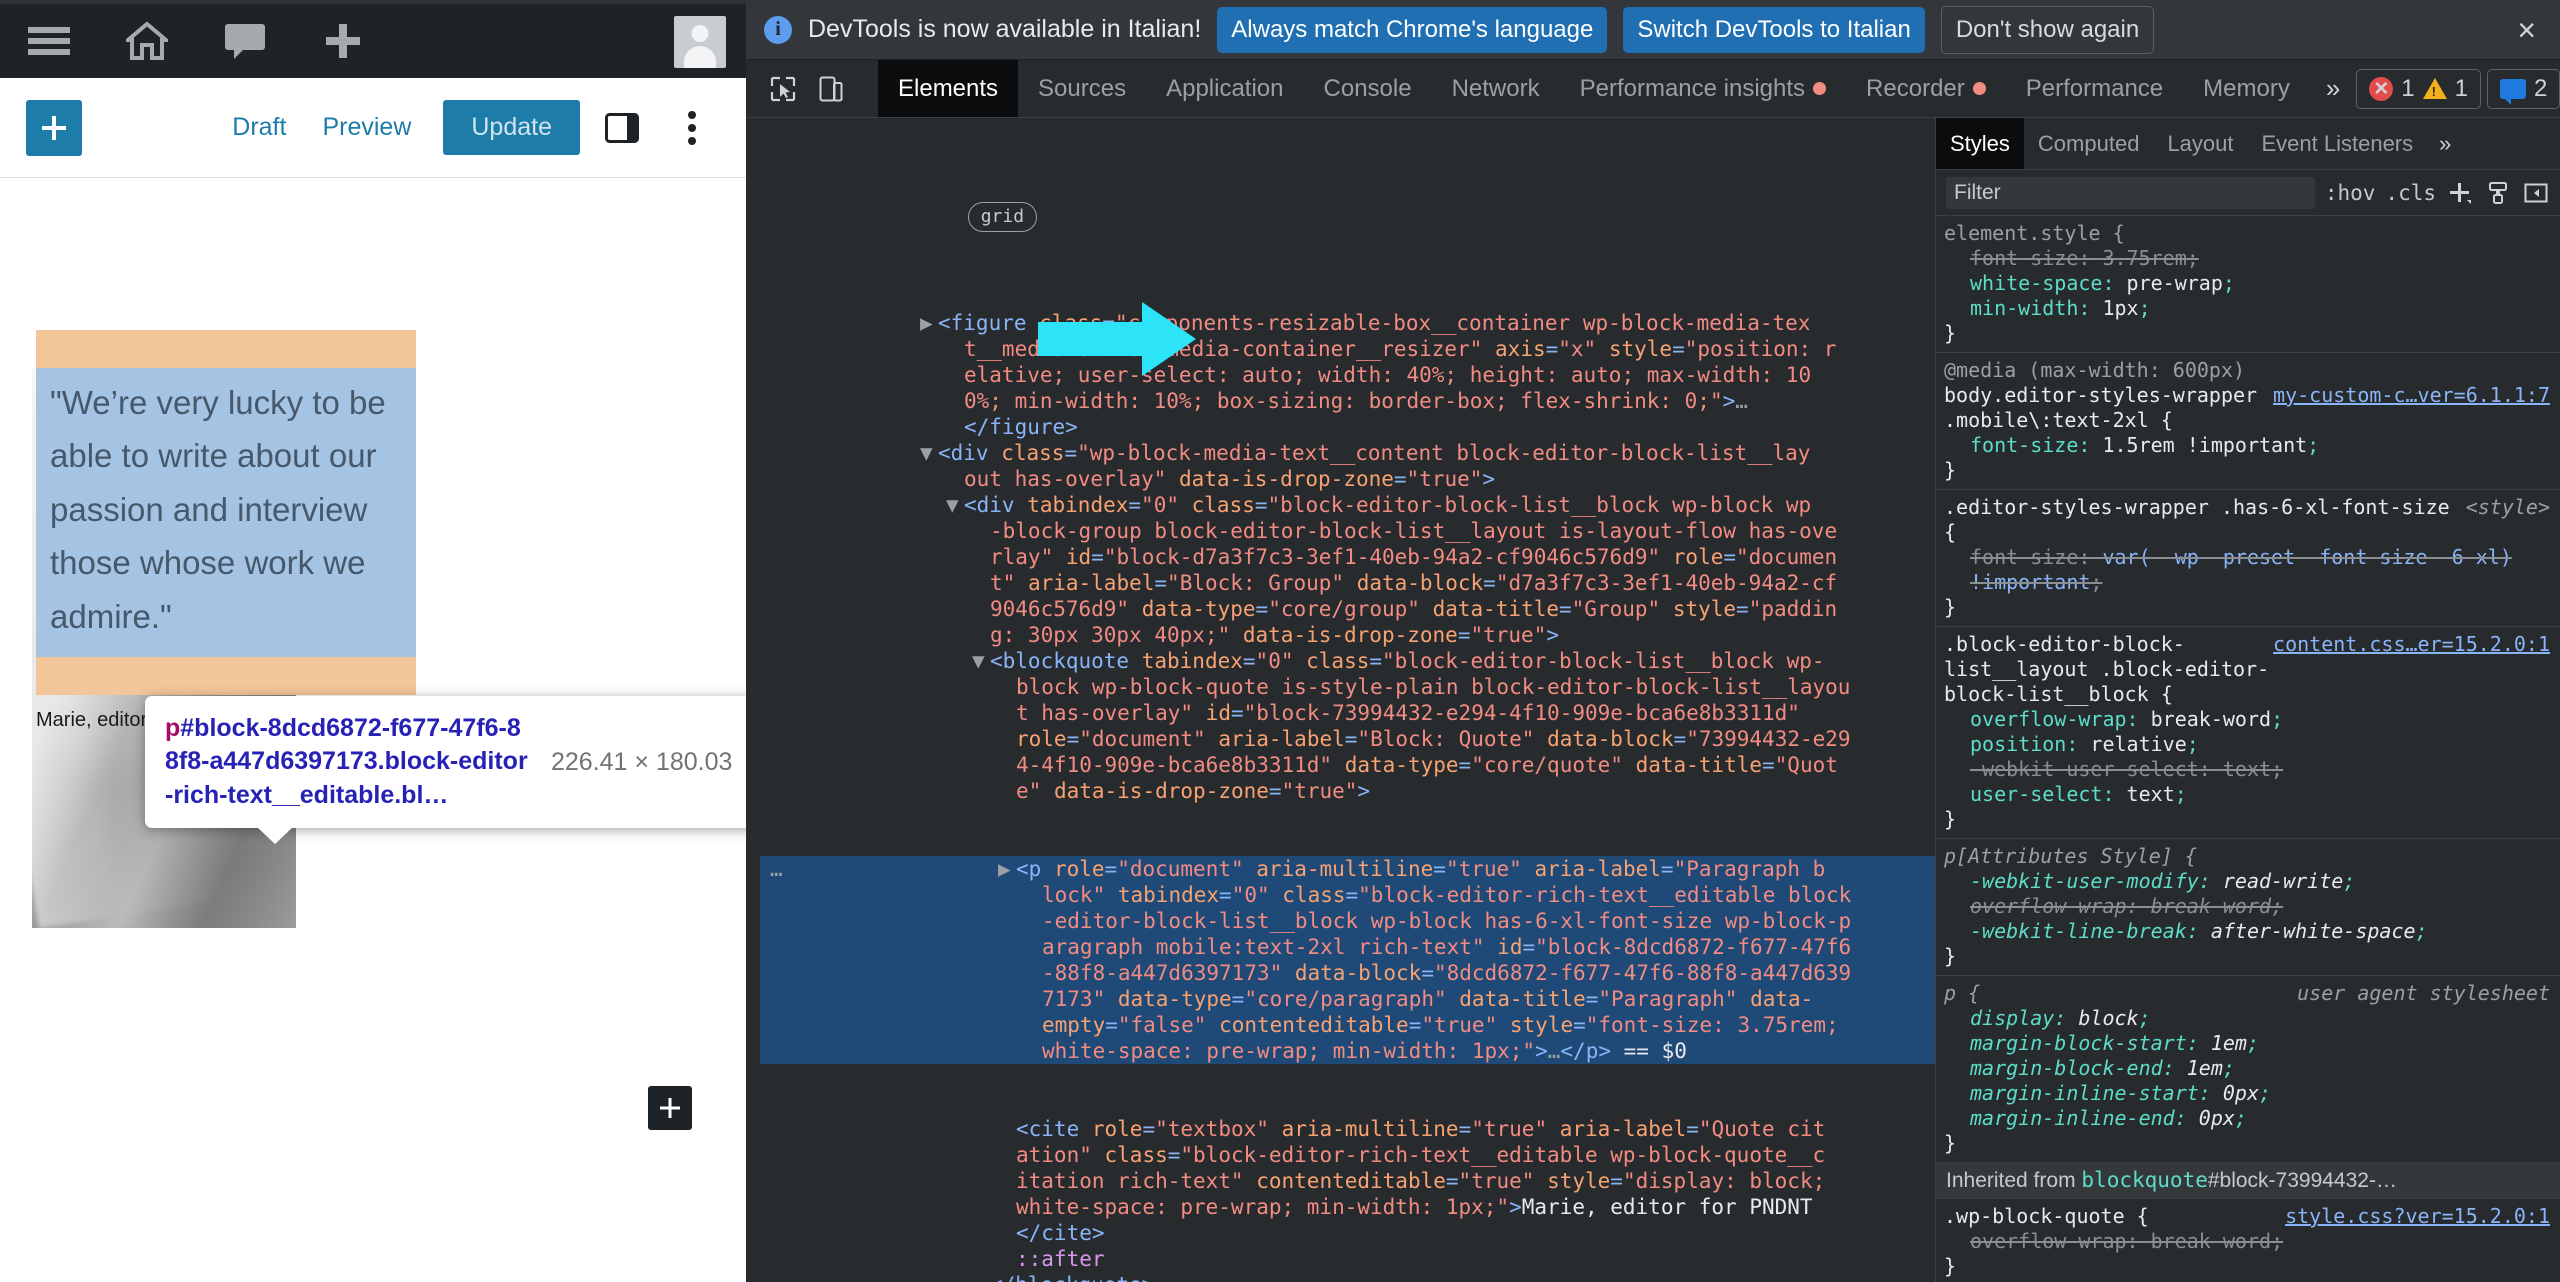 The image size is (2560, 1282). Describe the element at coordinates (2248, 1043) in the screenshot. I see `style-declaration: margin-block-start: 1em;` at that location.